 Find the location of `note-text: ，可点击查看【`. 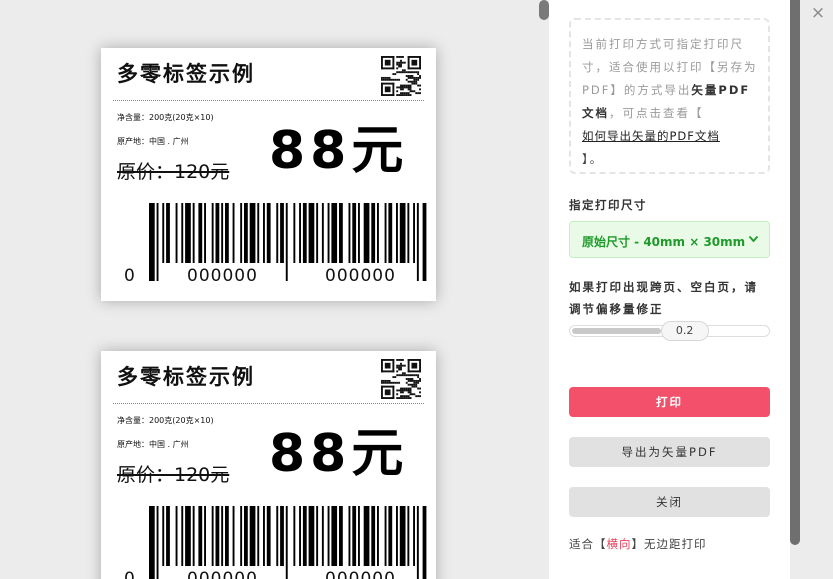

note-text: ，可点击查看【 is located at coordinates (656, 113).